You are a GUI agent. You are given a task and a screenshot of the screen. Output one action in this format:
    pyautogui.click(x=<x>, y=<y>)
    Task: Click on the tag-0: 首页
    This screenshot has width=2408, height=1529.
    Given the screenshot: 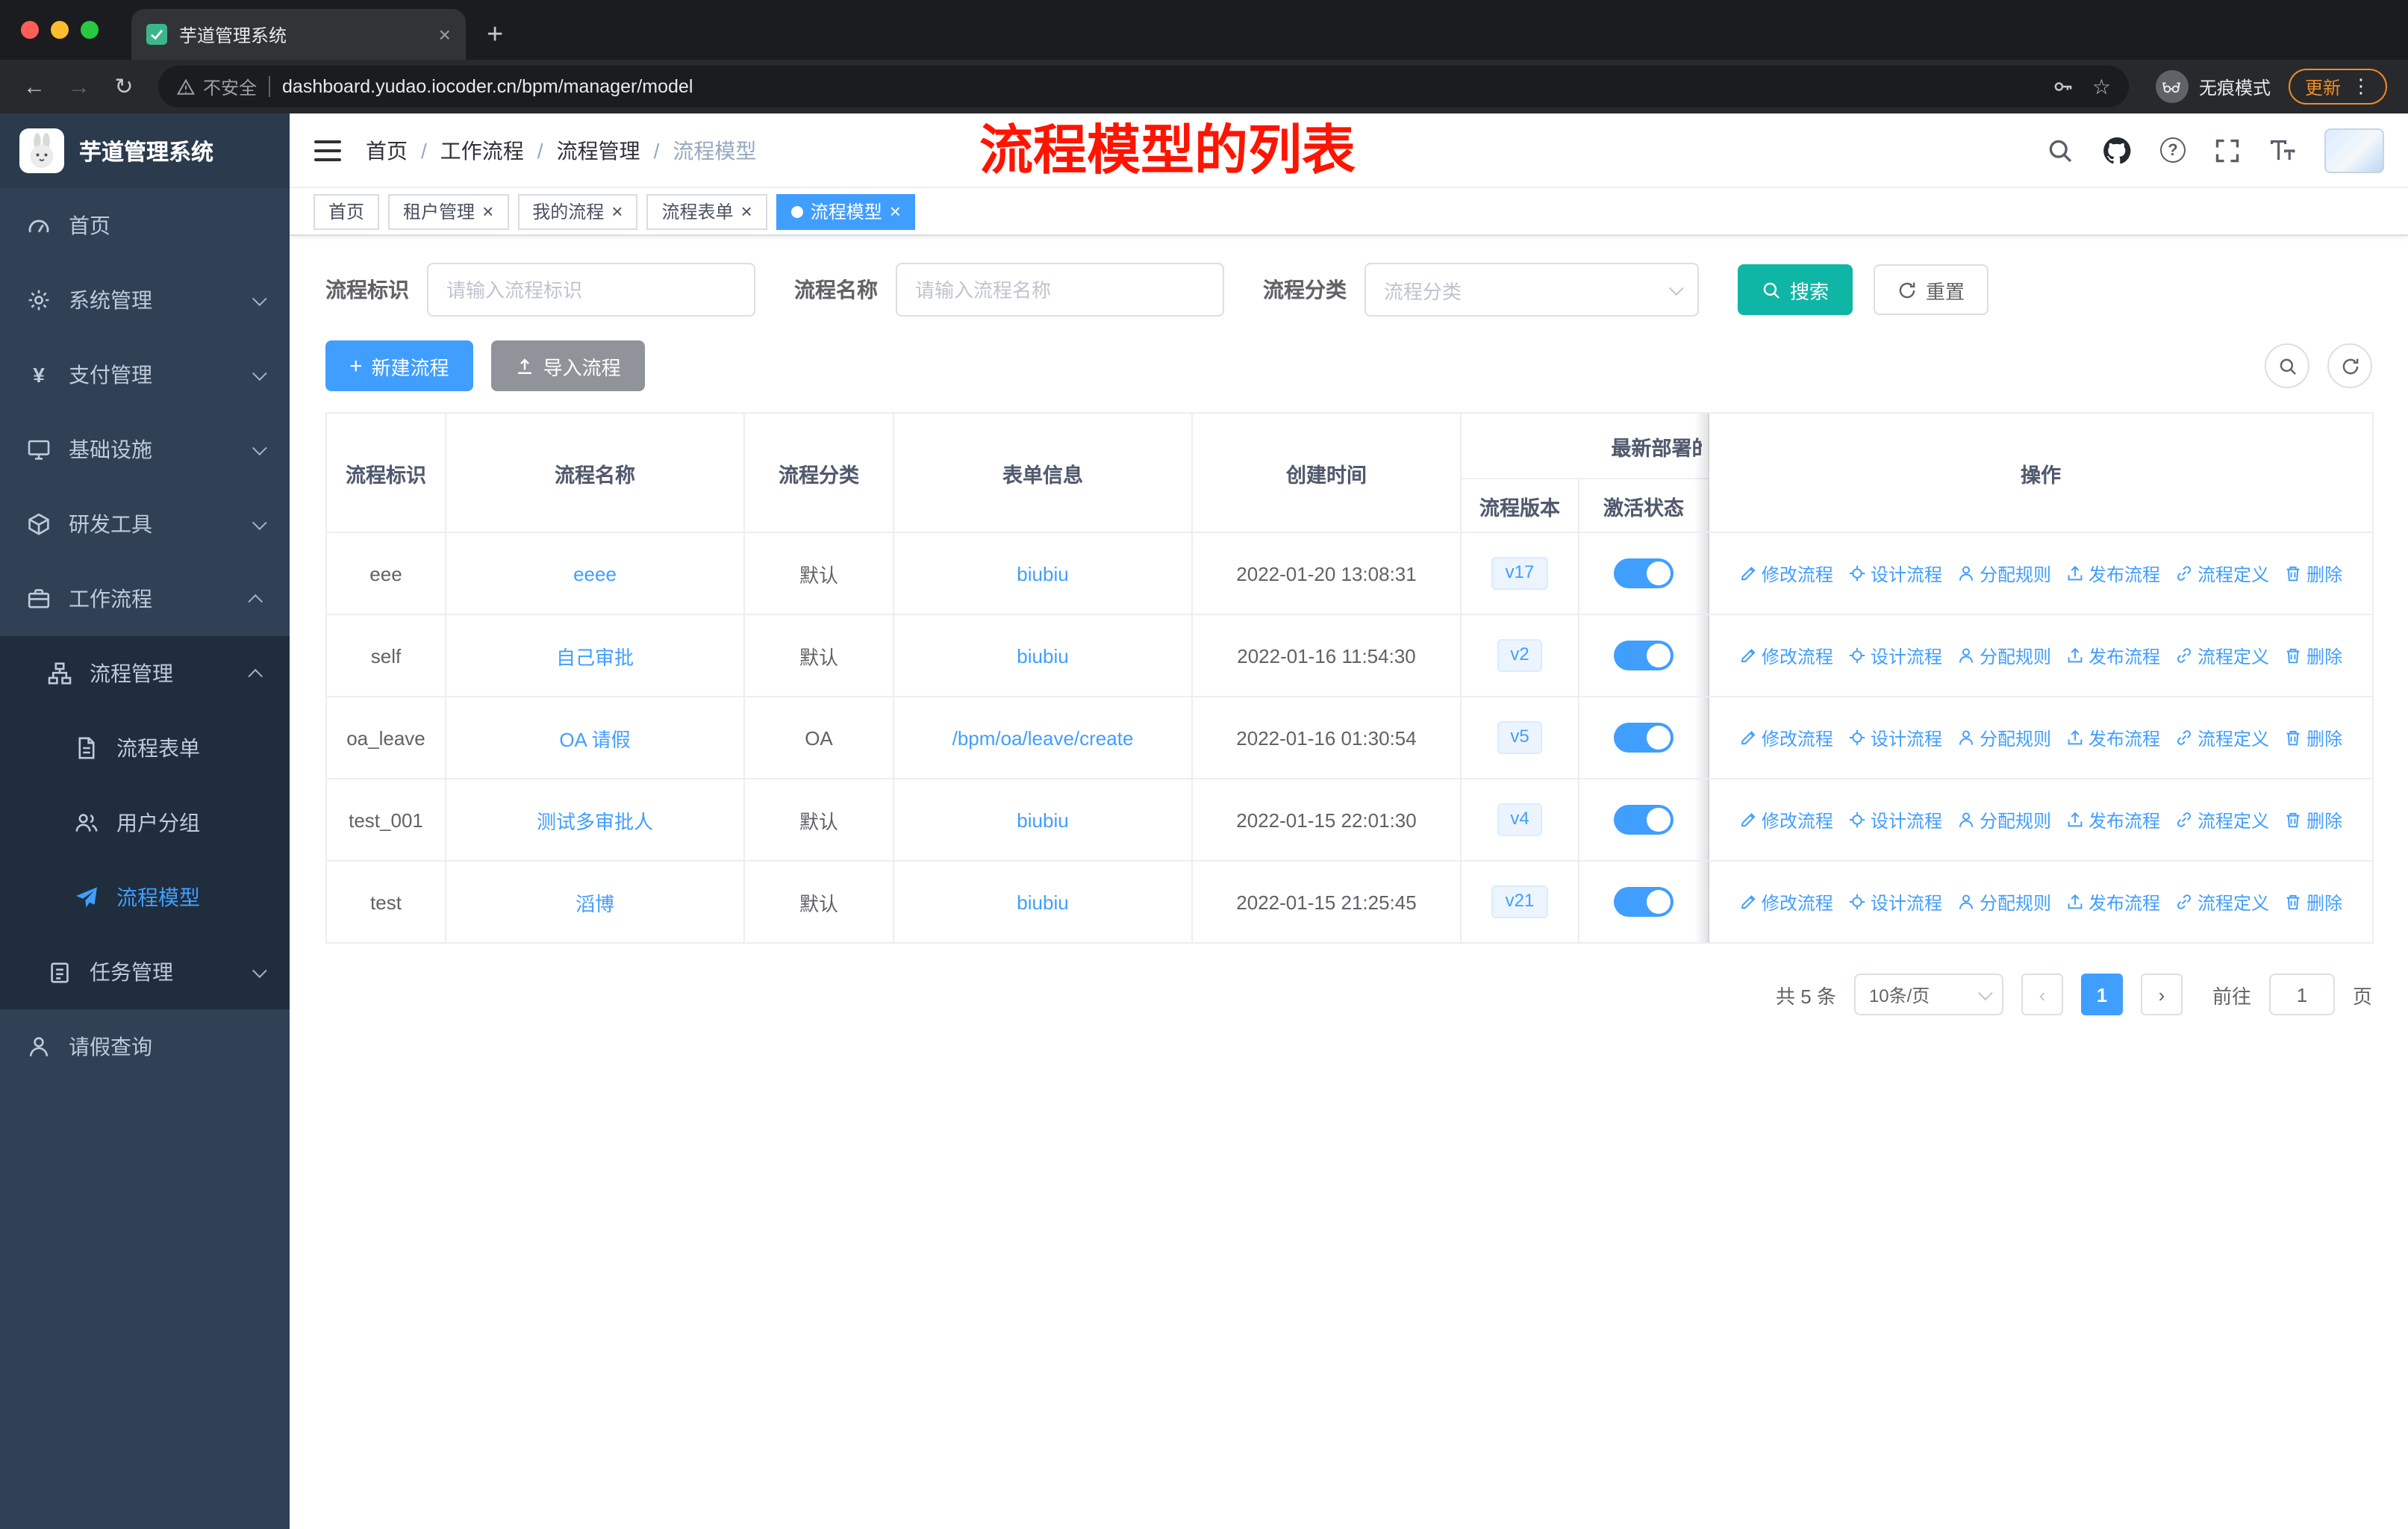 What is the action you would take?
    pyautogui.click(x=347, y=211)
    